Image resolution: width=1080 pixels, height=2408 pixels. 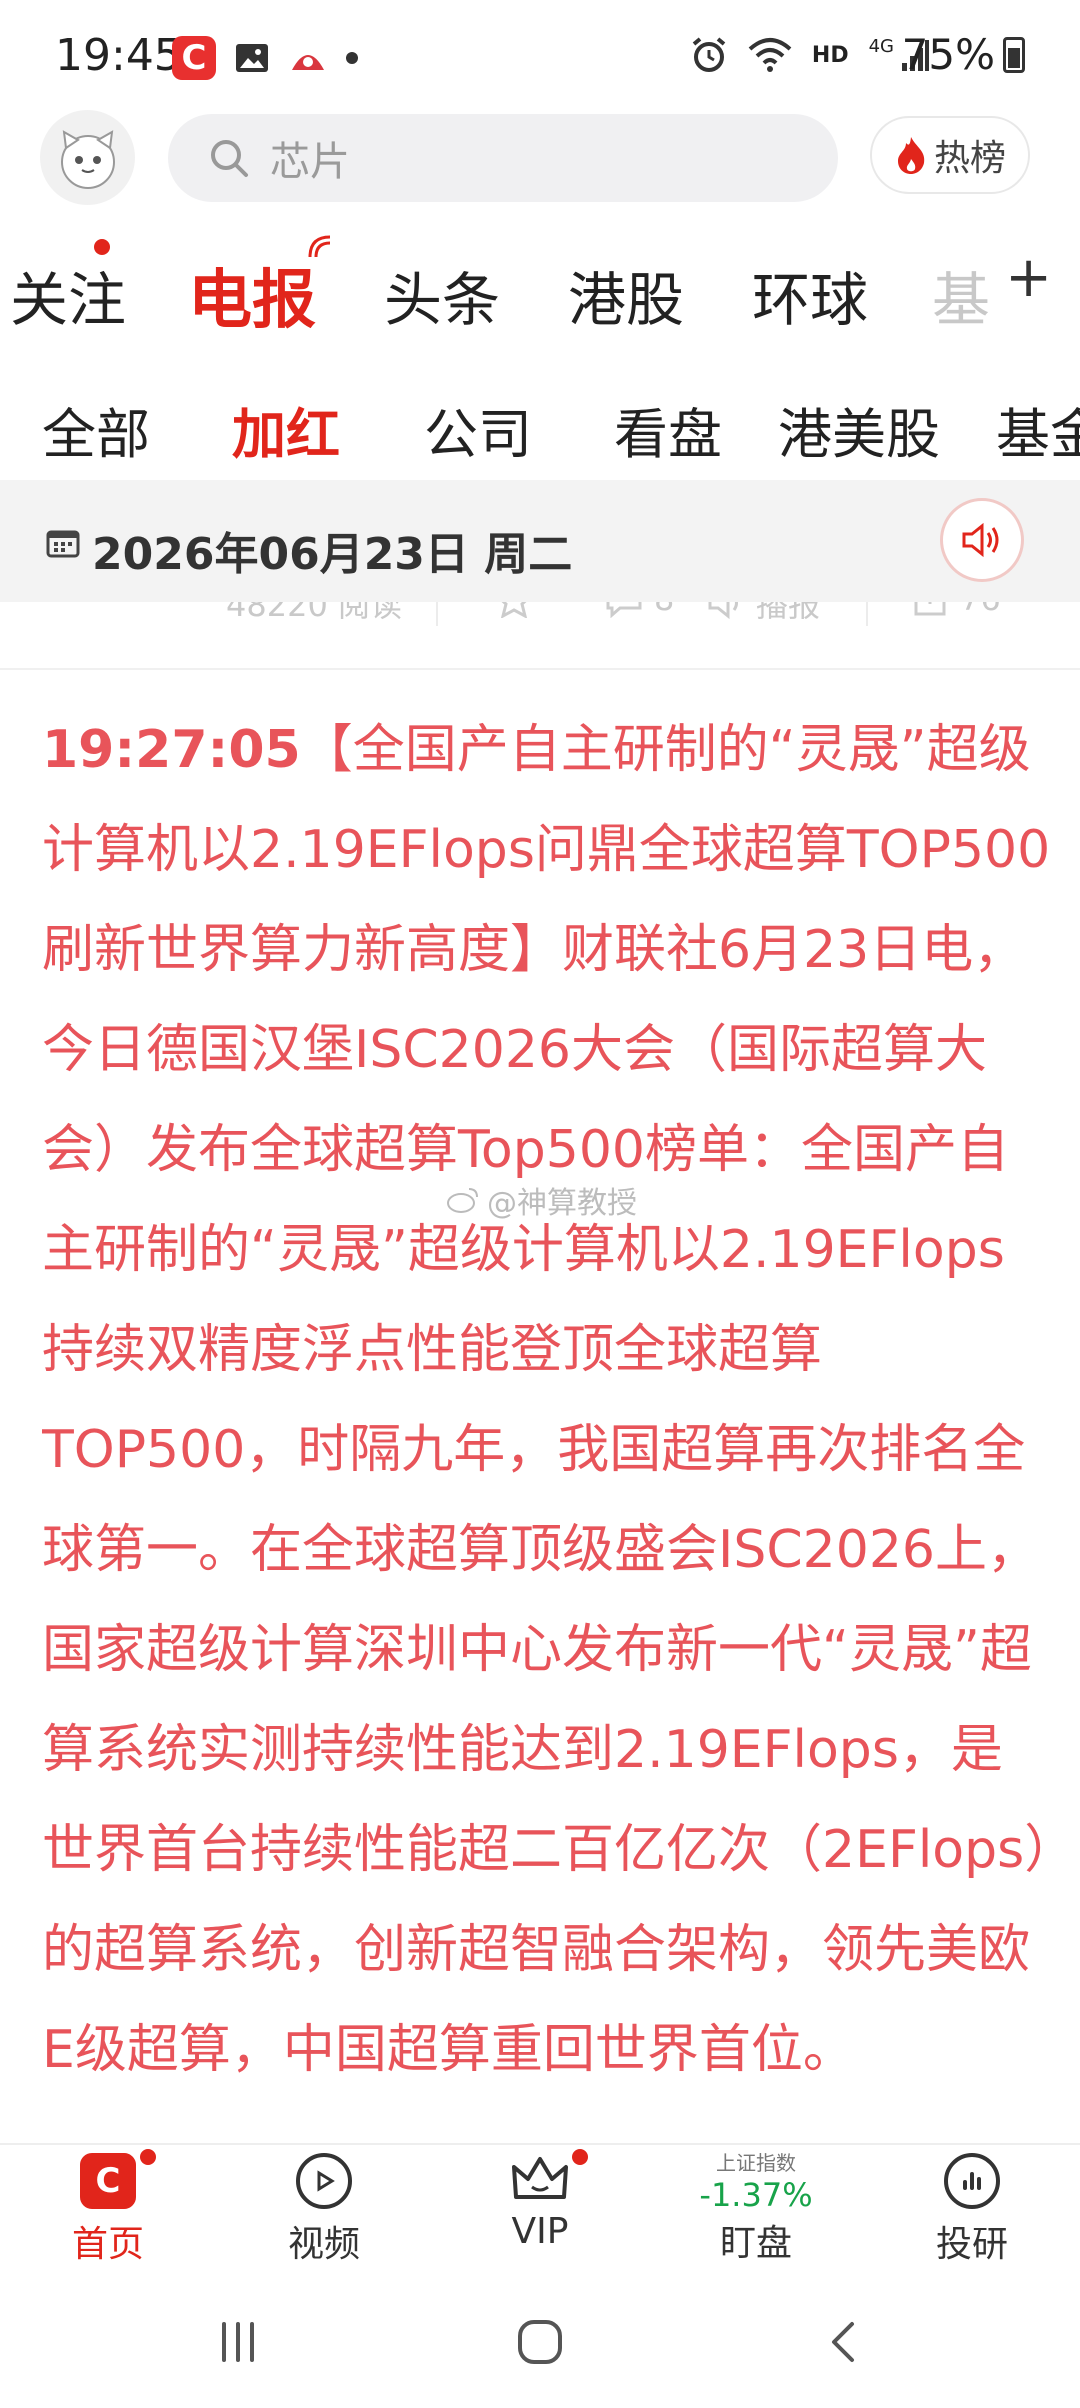 I want to click on nav-market-label: 盯盘, so click(x=755, y=2243).